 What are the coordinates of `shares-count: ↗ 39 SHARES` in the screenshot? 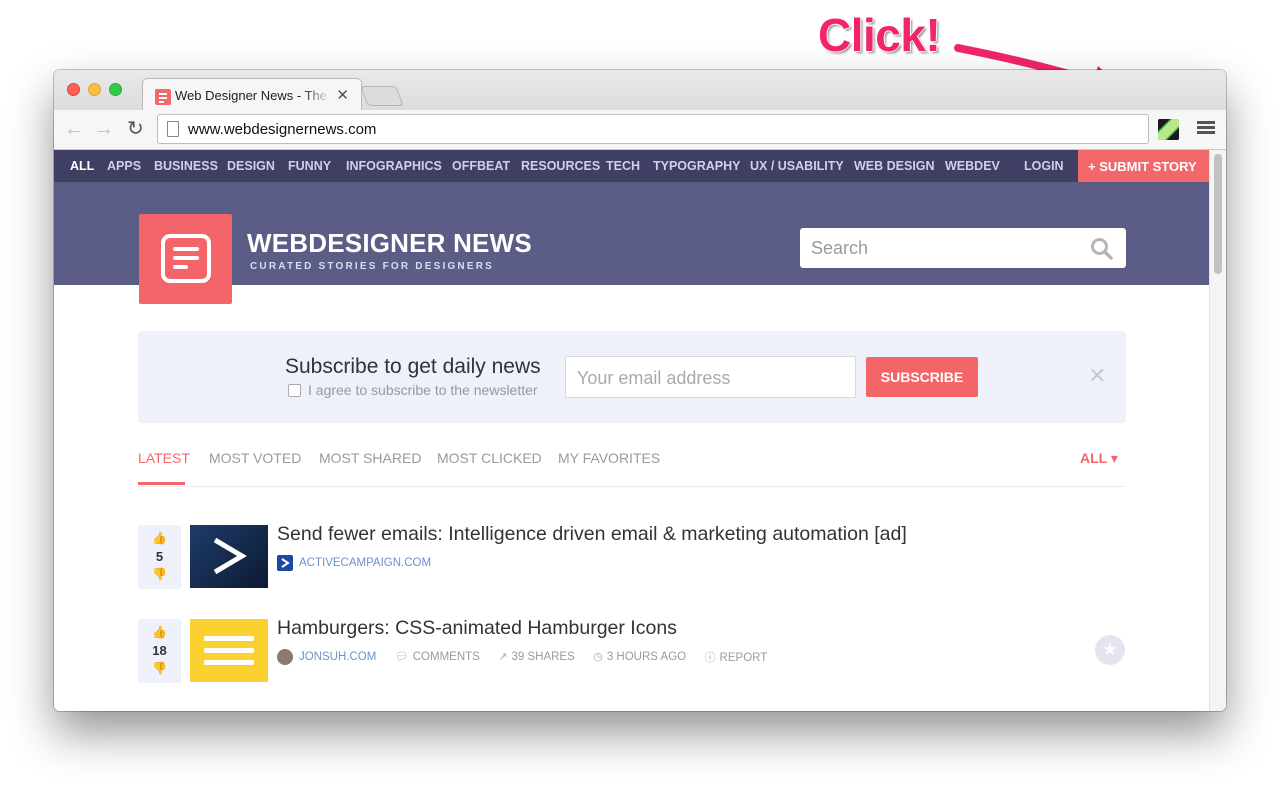 It's located at (536, 656).